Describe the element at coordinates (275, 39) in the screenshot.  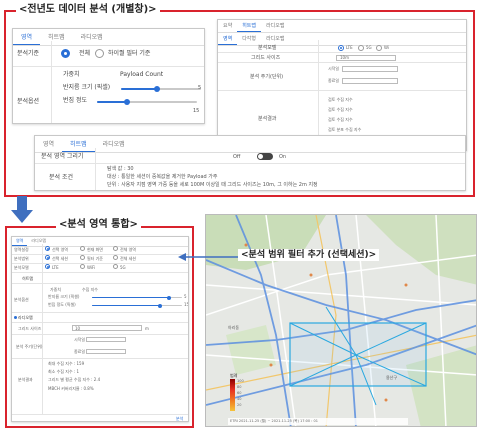
I see `subtab-radiomap: 라디오맵` at that location.